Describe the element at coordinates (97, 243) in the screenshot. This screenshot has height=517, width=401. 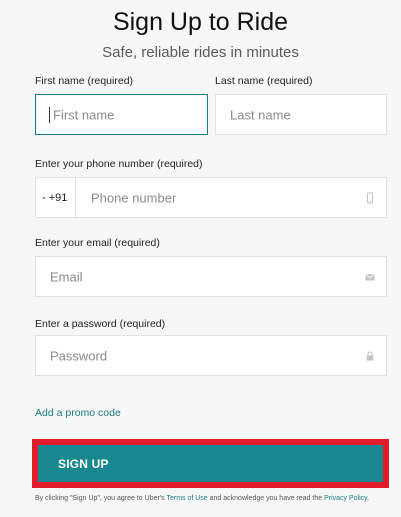
I see `email-label: Enter your email (required)` at that location.